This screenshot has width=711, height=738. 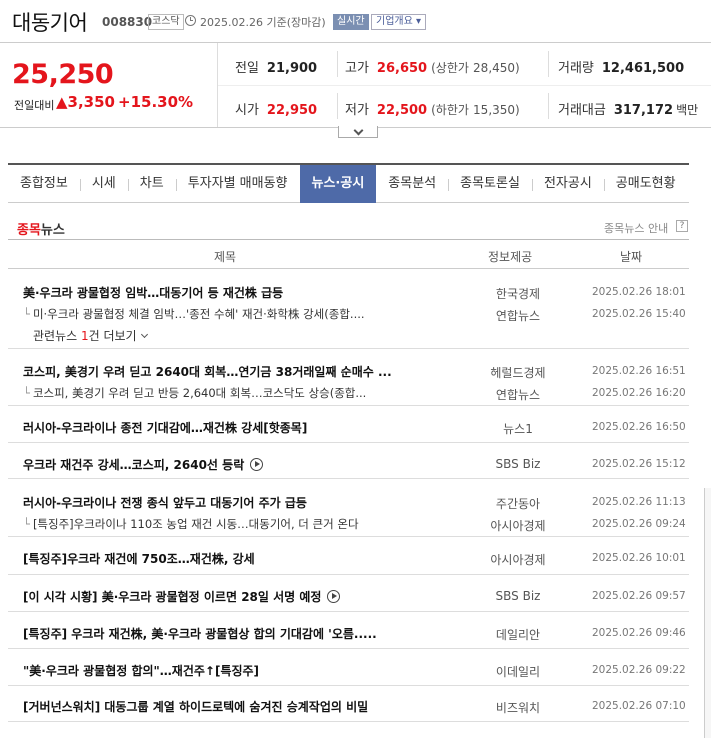 I want to click on news-table-header: 제목 정보제공 날짜, so click(x=348, y=254).